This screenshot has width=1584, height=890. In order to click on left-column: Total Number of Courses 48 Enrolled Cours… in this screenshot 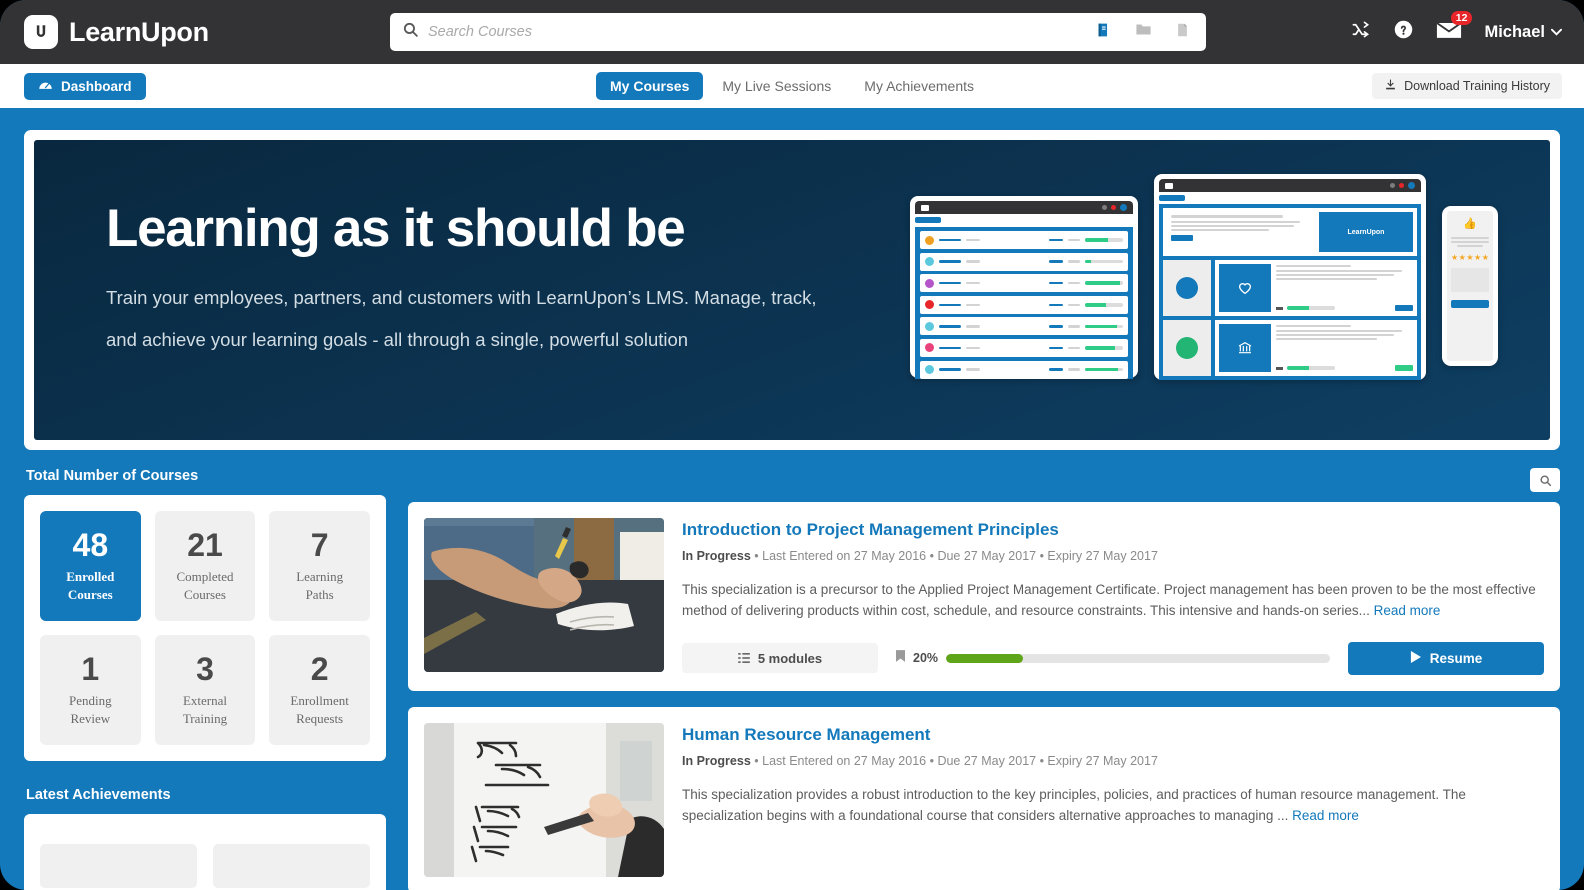, I will do `click(205, 679)`.